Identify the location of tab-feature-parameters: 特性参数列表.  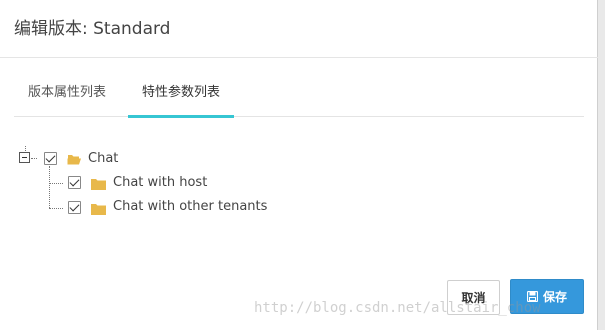
(181, 98).